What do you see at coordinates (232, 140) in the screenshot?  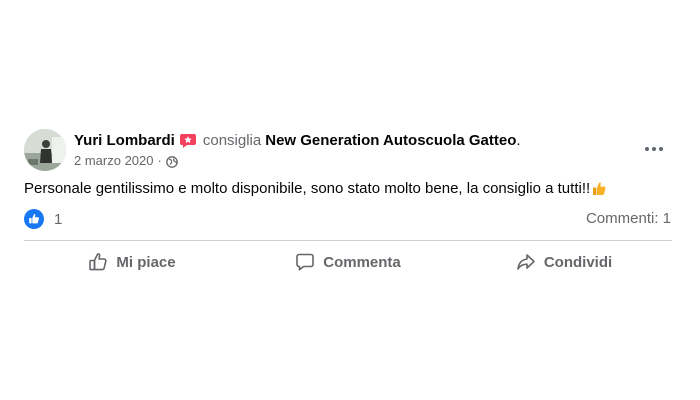 I see `action-text: consiglia` at bounding box center [232, 140].